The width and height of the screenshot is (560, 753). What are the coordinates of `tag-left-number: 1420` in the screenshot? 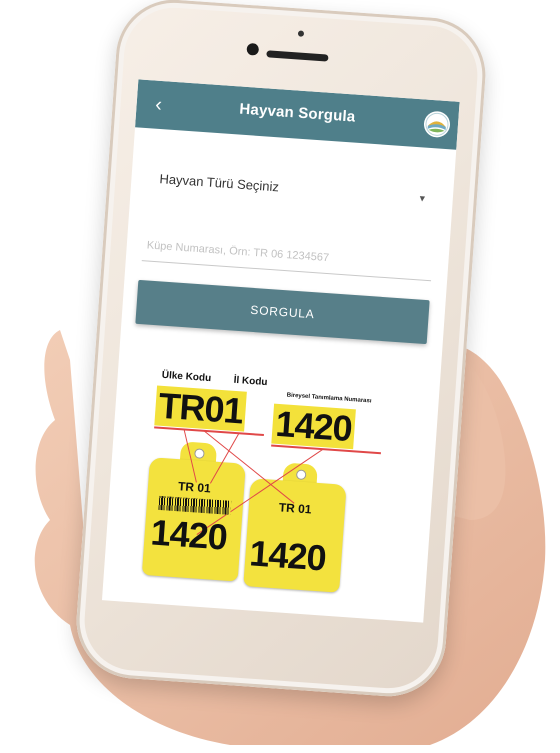 It's located at (189, 534).